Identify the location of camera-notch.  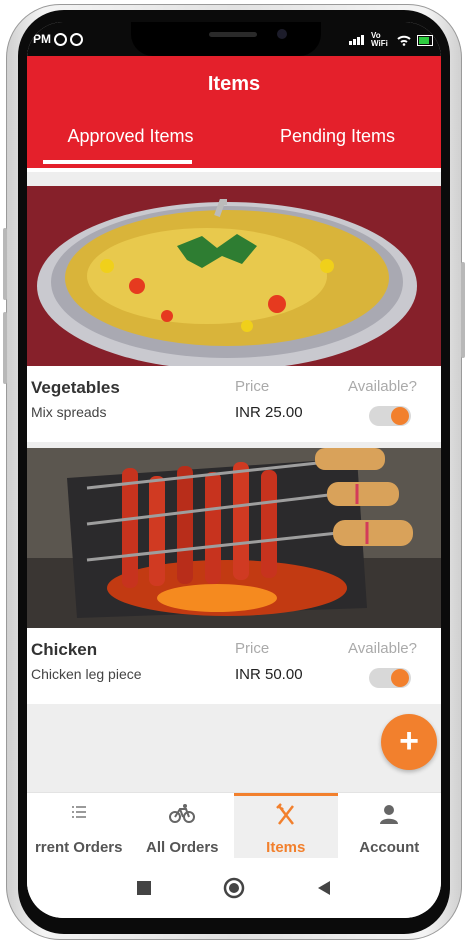
(226, 39).